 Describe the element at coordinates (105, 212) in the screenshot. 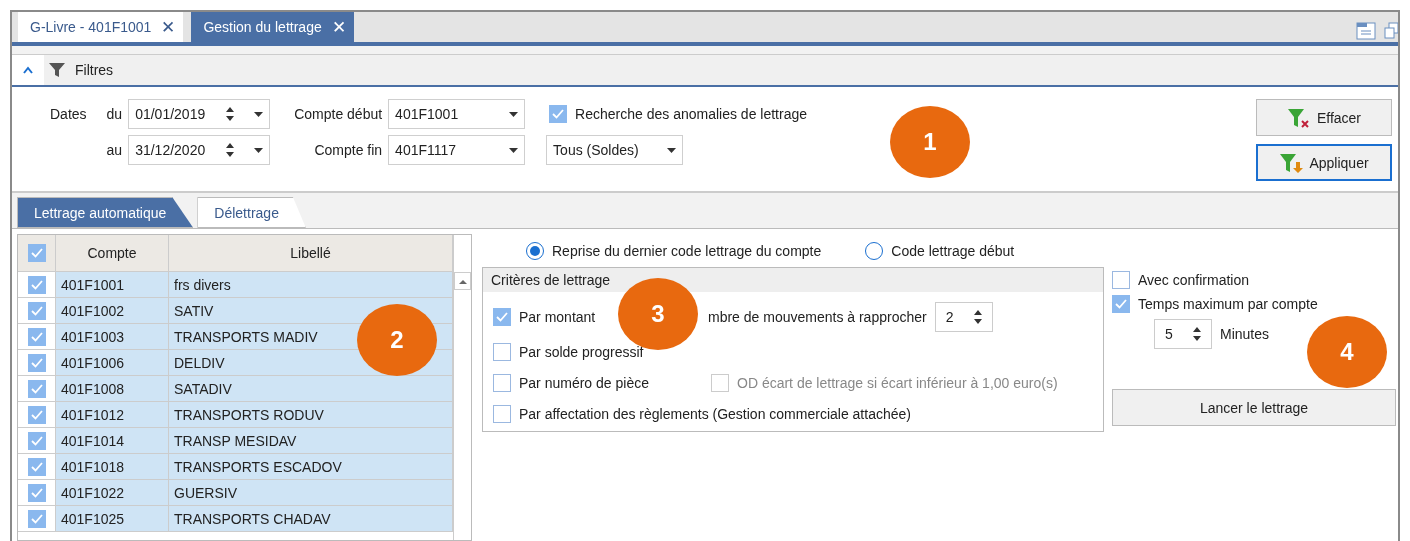

I see `section-tab: Lettrage automatique` at that location.